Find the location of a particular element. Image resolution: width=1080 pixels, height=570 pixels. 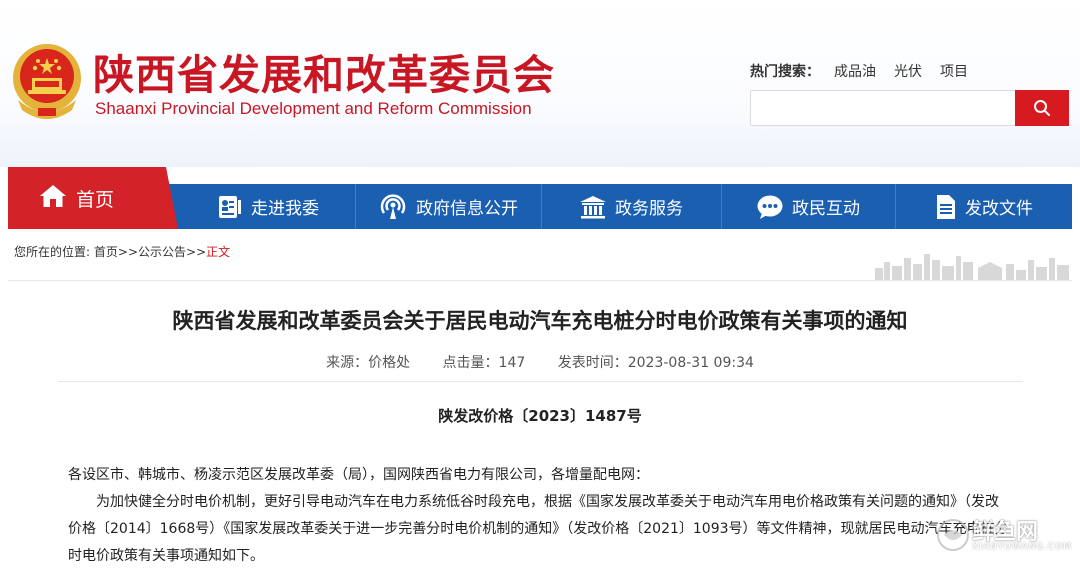

fish-logo-icon is located at coordinates (953, 535).